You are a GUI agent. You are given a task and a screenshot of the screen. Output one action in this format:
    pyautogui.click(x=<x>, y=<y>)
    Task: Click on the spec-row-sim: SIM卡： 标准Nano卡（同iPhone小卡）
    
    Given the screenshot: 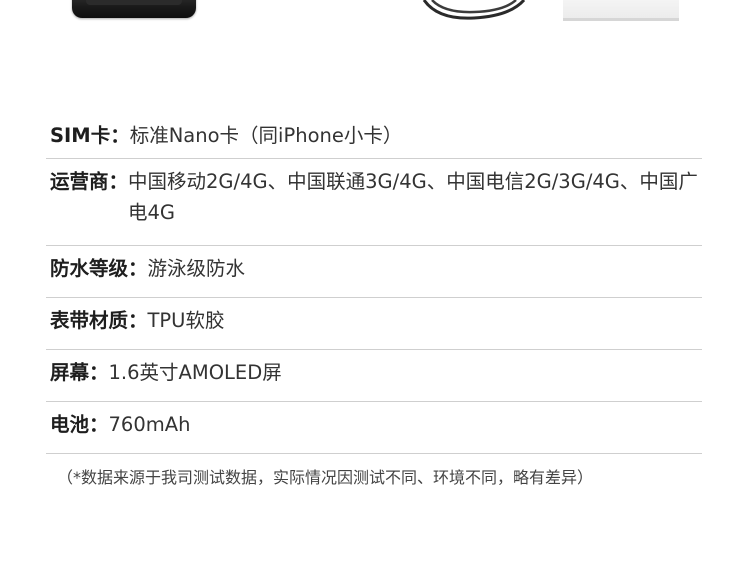 What is the action you would take?
    pyautogui.click(x=374, y=136)
    